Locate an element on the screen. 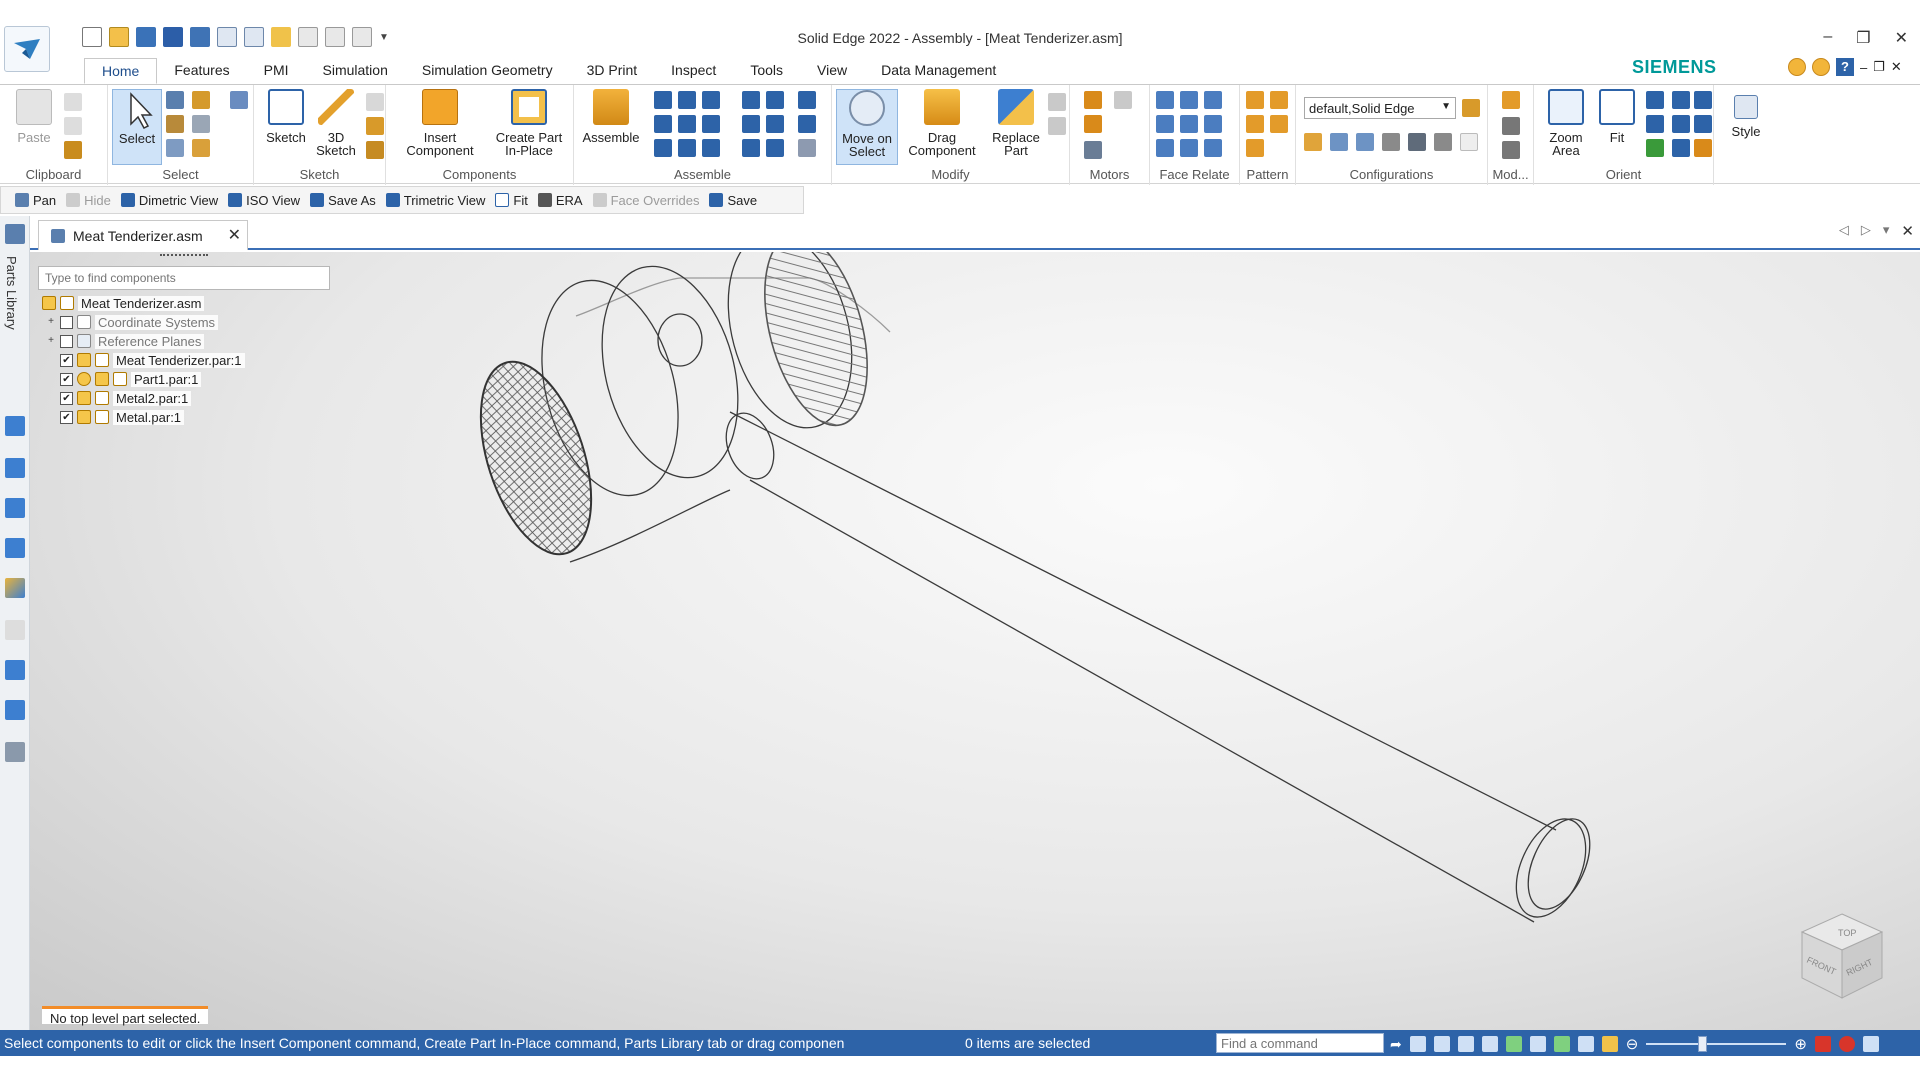 The width and height of the screenshot is (1920, 1080). rotate-status-icon is located at coordinates (1513, 1044).